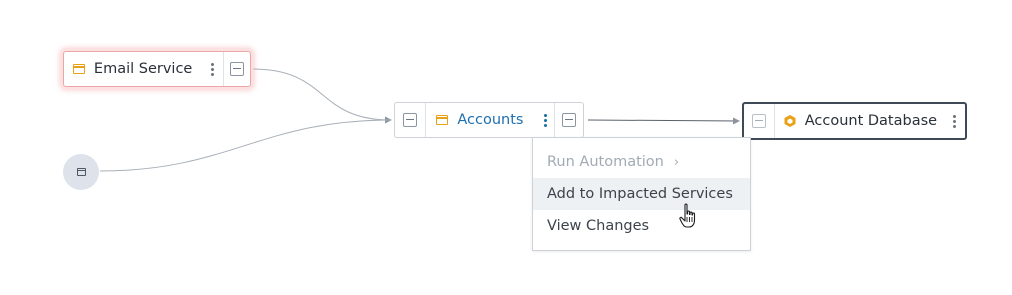 This screenshot has height=295, width=1012. I want to click on chevron-right-icon: ›, so click(676, 162).